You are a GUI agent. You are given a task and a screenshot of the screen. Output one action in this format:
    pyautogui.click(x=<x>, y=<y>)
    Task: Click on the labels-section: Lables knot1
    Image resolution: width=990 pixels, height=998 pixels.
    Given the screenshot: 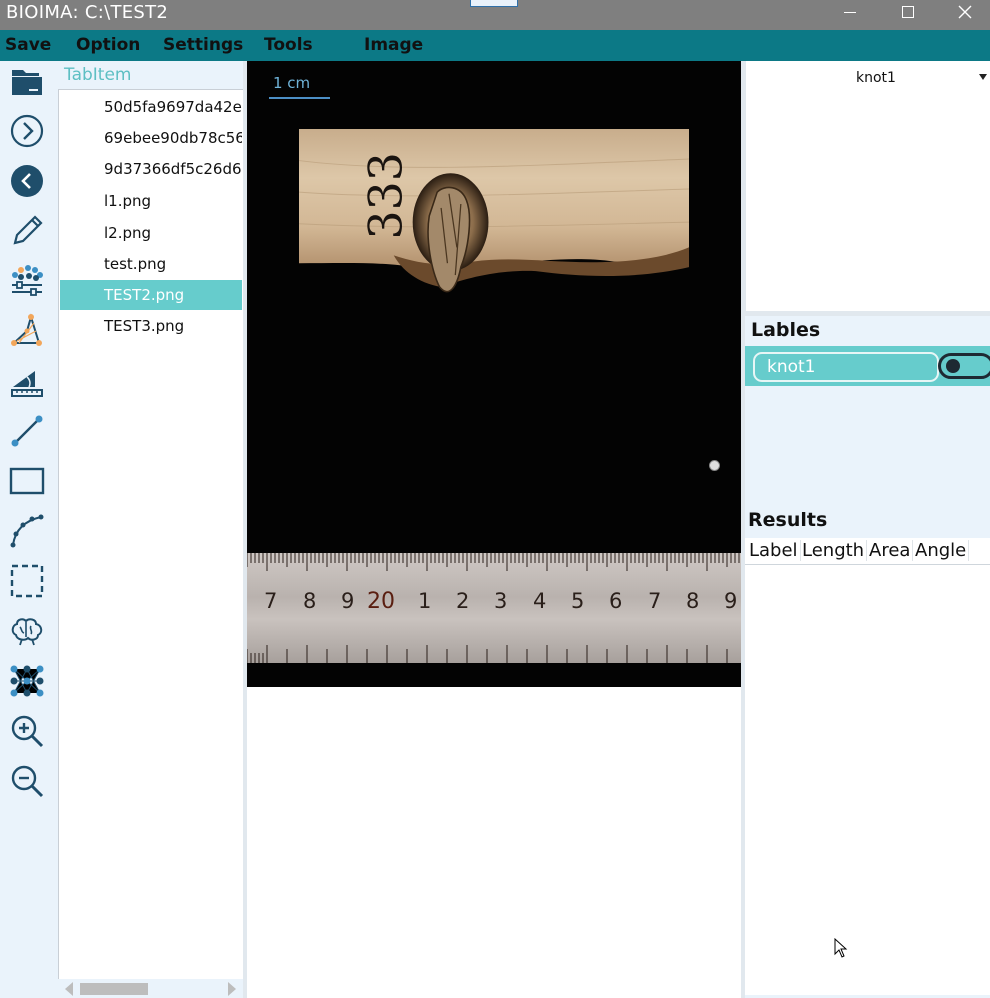 What is the action you would take?
    pyautogui.click(x=867, y=411)
    